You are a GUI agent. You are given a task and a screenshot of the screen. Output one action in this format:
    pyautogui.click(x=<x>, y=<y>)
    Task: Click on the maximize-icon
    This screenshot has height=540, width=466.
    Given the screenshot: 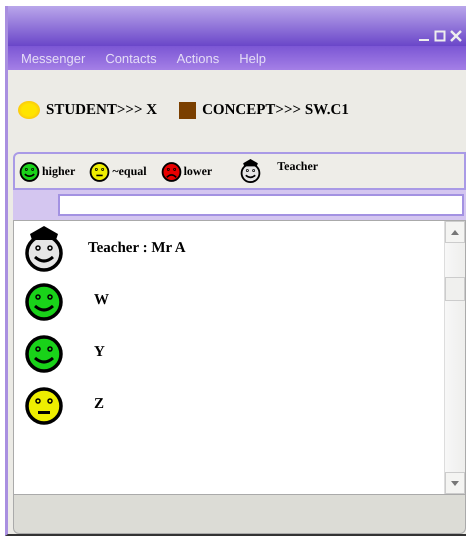 What is the action you would take?
    pyautogui.click(x=440, y=36)
    